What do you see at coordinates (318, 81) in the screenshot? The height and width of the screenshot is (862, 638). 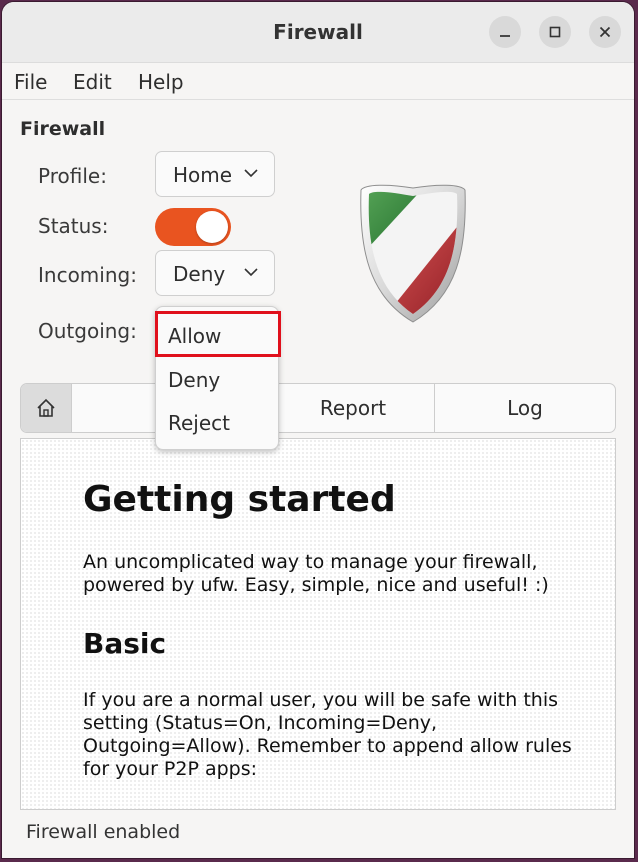 I see `menu-bar: File Edit Help` at bounding box center [318, 81].